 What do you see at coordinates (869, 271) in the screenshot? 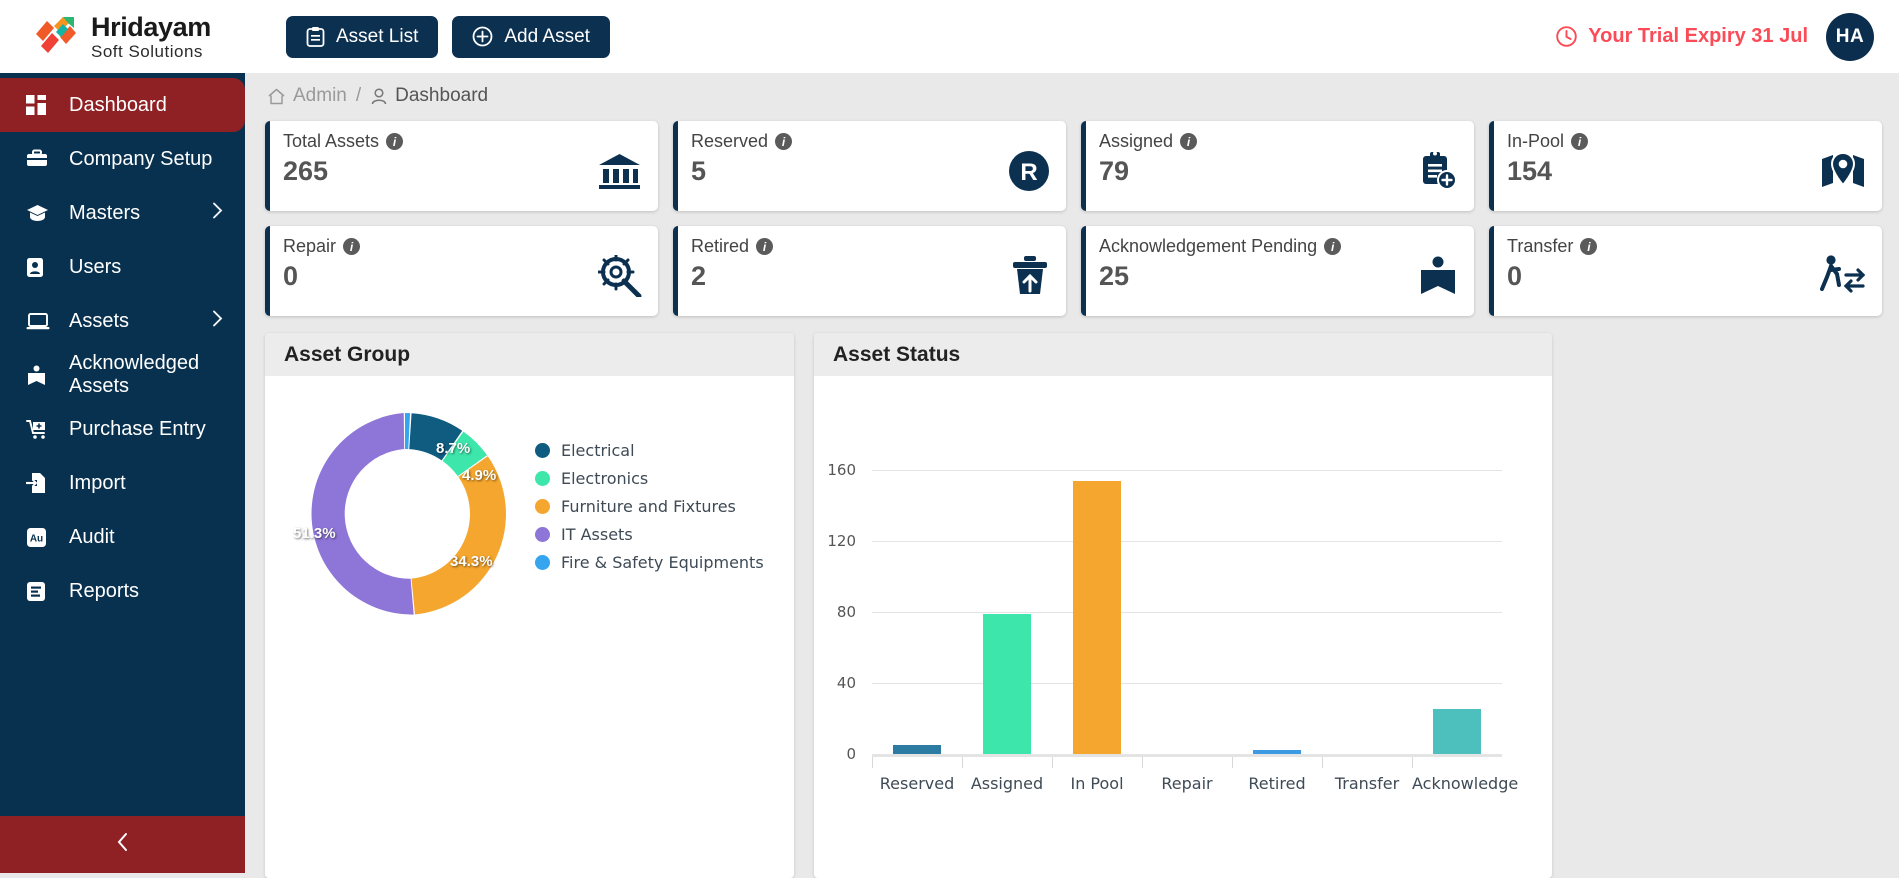
I see `stat-card-retired: Retired i 2` at bounding box center [869, 271].